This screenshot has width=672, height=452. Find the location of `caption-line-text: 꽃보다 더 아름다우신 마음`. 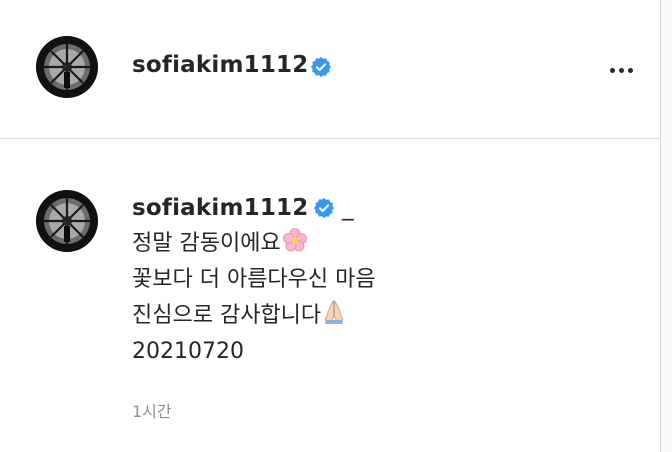

caption-line-text: 꽃보다 더 아름다우신 마음 is located at coordinates (254, 279).